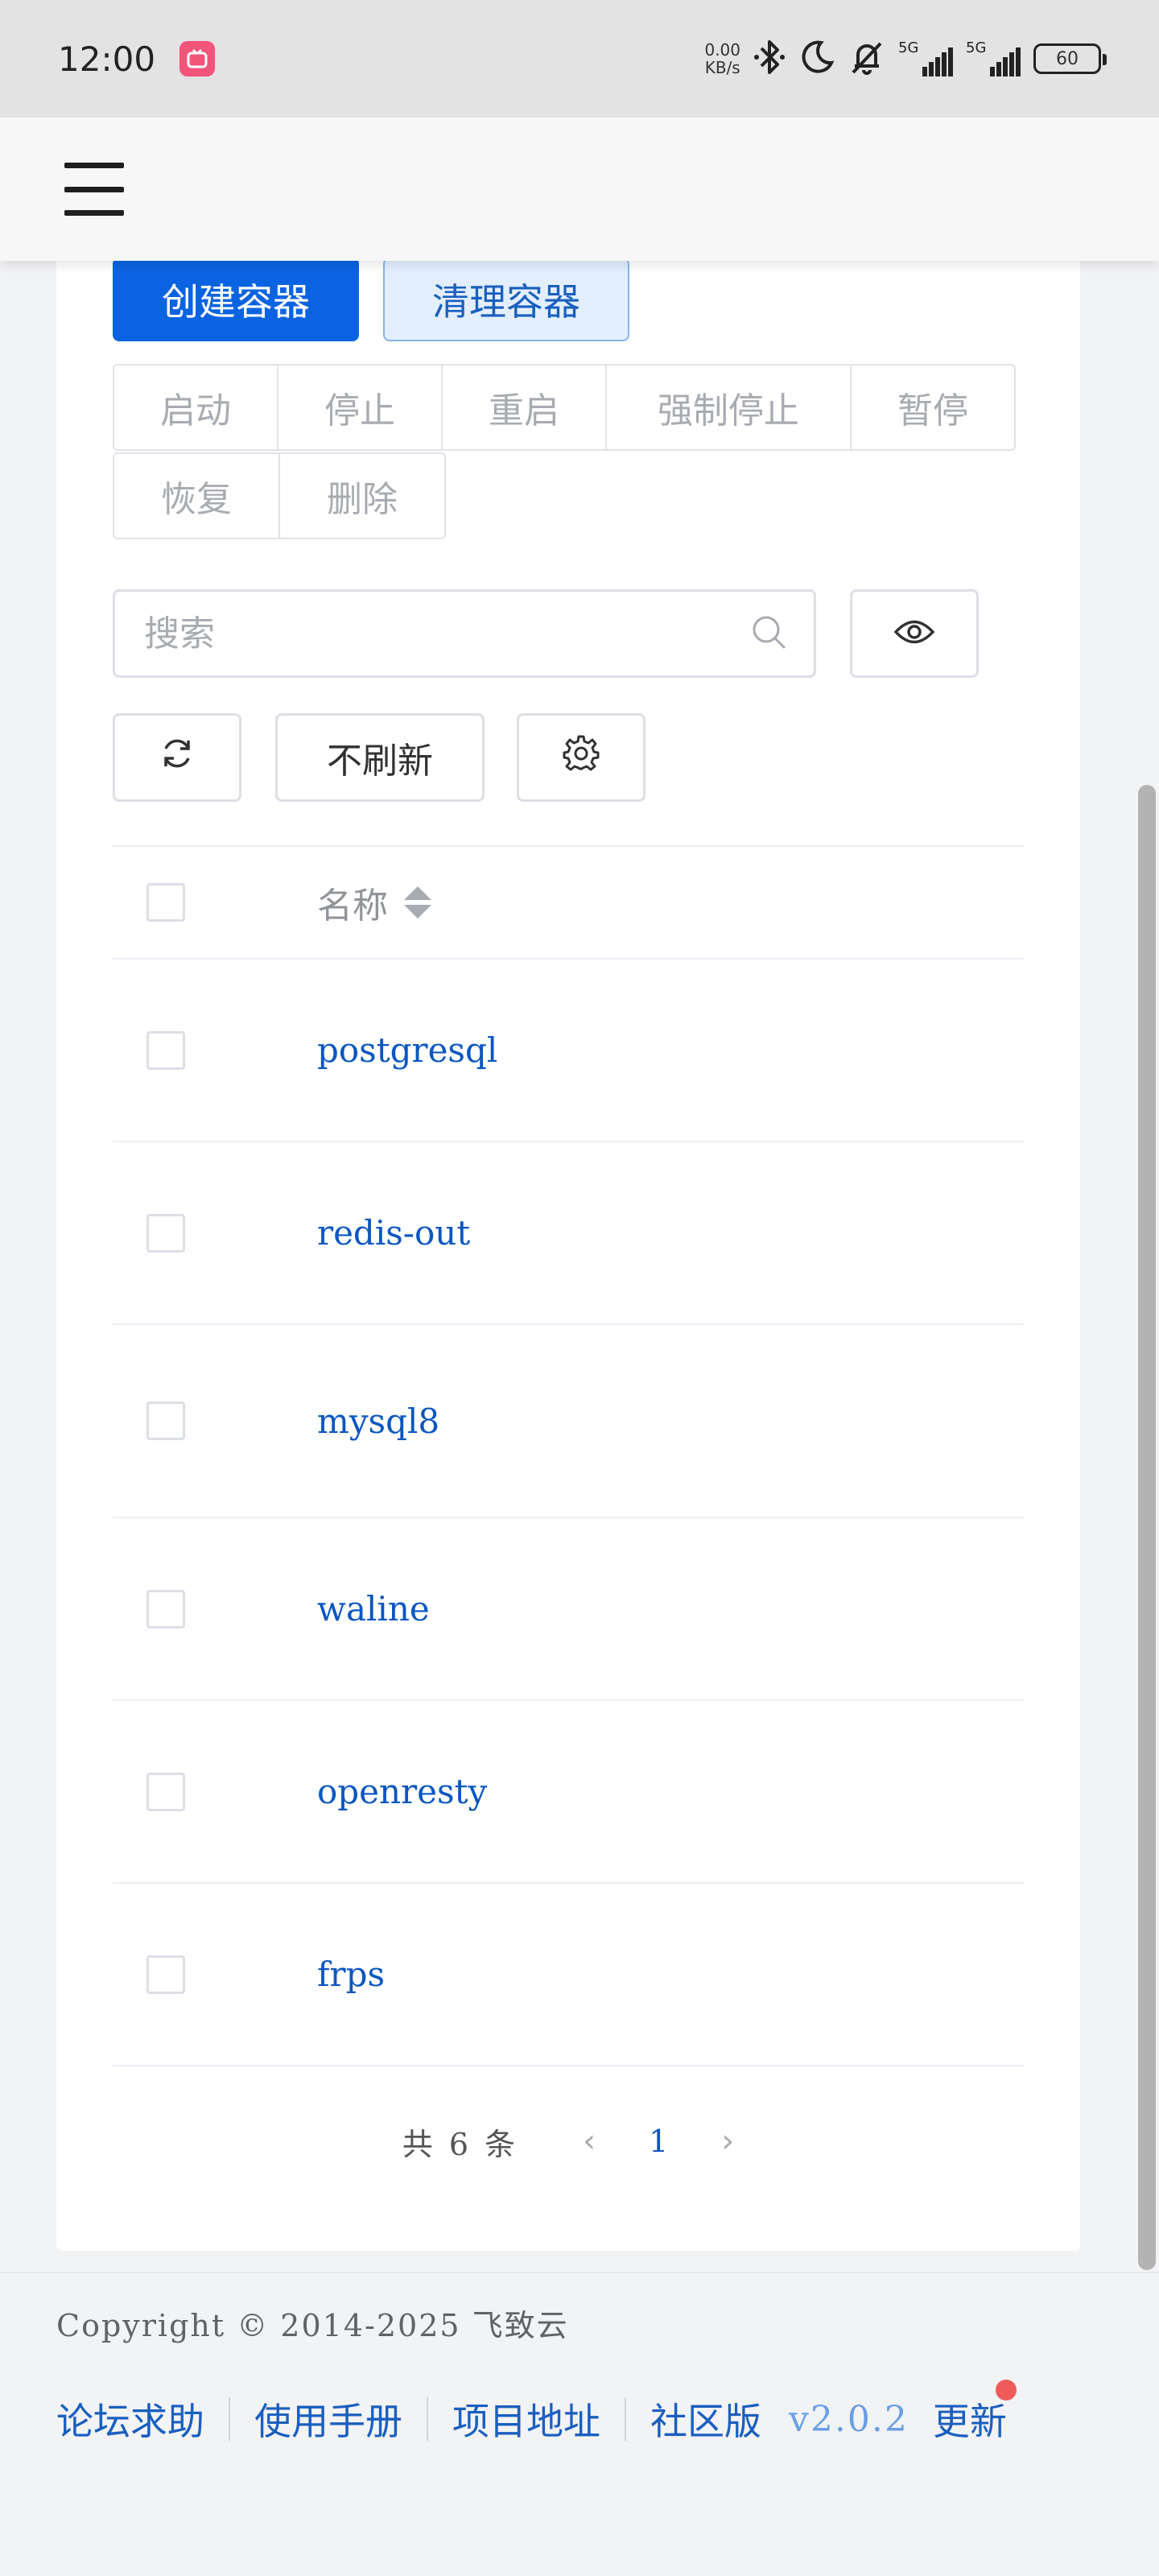  I want to click on action-button-group: 恢复 删除, so click(279, 495).